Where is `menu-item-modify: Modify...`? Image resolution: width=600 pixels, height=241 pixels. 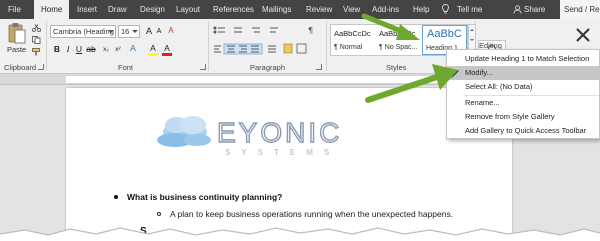 menu-item-modify: Modify... is located at coordinates (523, 73).